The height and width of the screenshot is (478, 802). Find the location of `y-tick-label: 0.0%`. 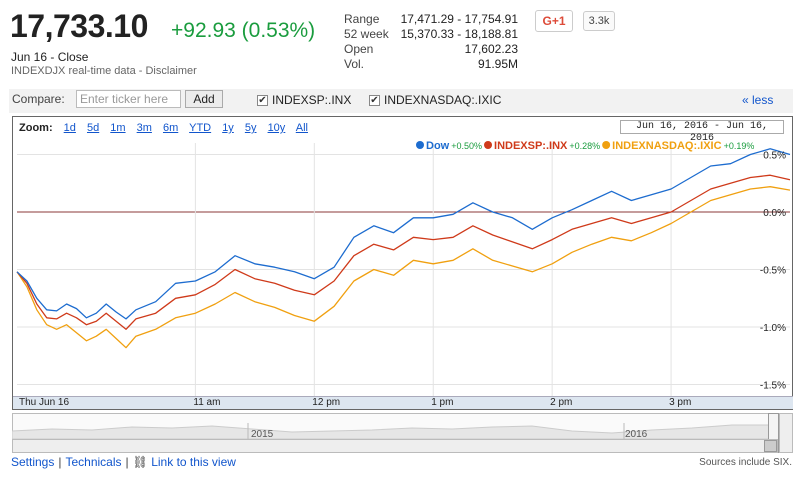

y-tick-label: 0.0% is located at coordinates (774, 213).